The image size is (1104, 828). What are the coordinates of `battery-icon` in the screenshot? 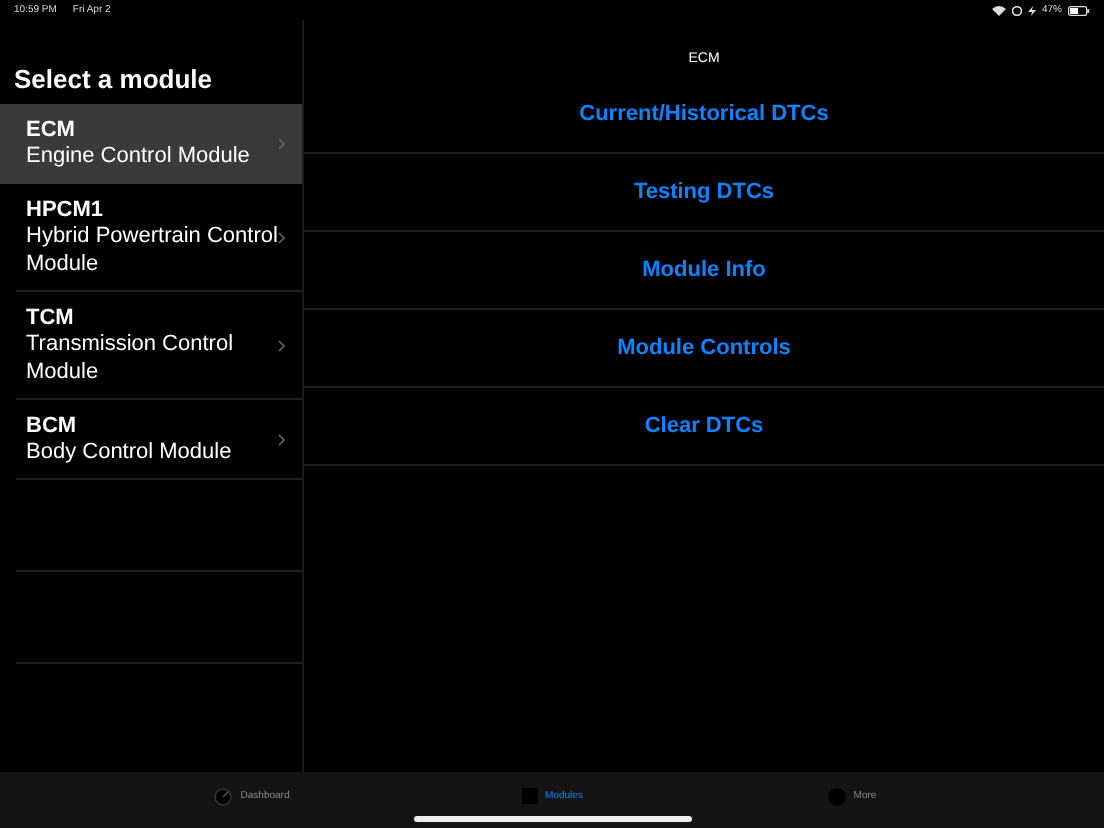 It's located at (1079, 10).